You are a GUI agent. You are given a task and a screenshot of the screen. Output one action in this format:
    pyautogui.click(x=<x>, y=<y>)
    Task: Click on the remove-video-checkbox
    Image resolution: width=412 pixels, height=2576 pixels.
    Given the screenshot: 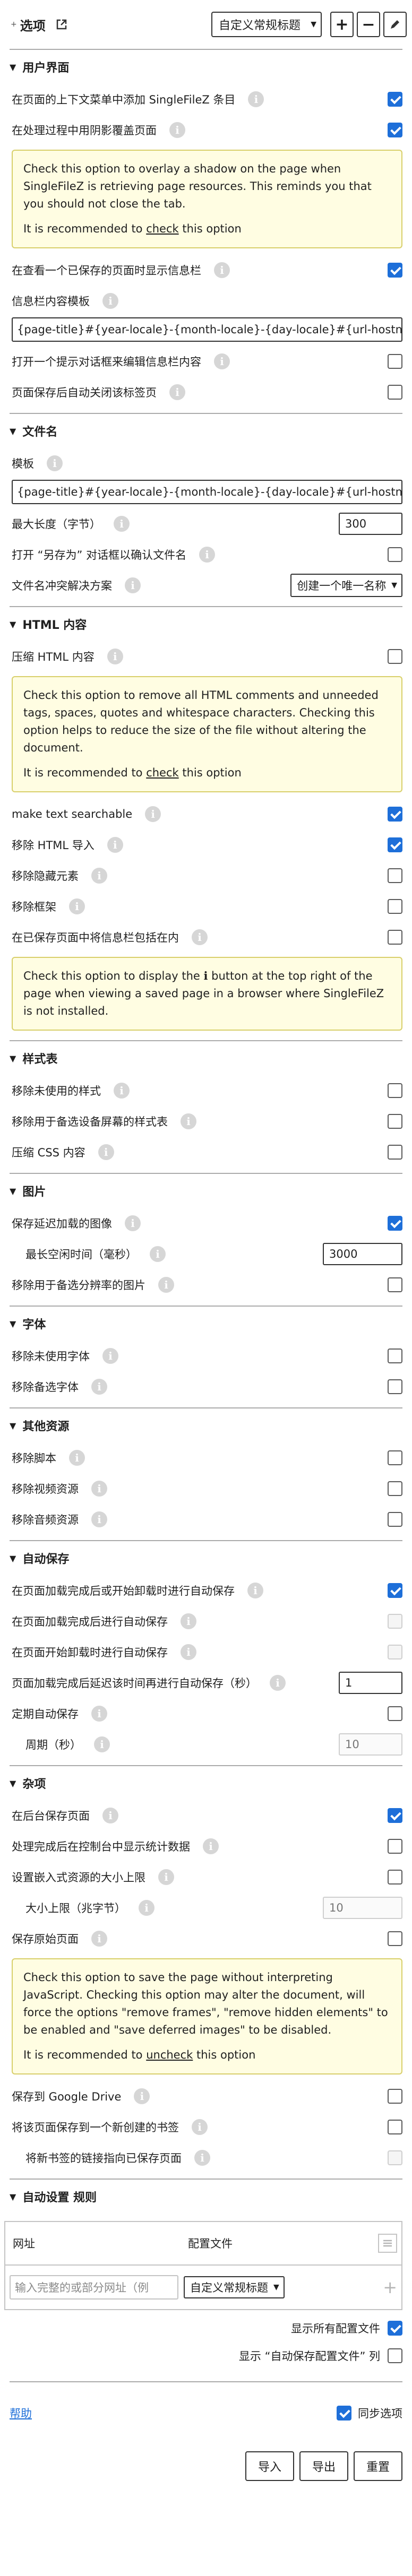 What is the action you would take?
    pyautogui.click(x=395, y=1488)
    